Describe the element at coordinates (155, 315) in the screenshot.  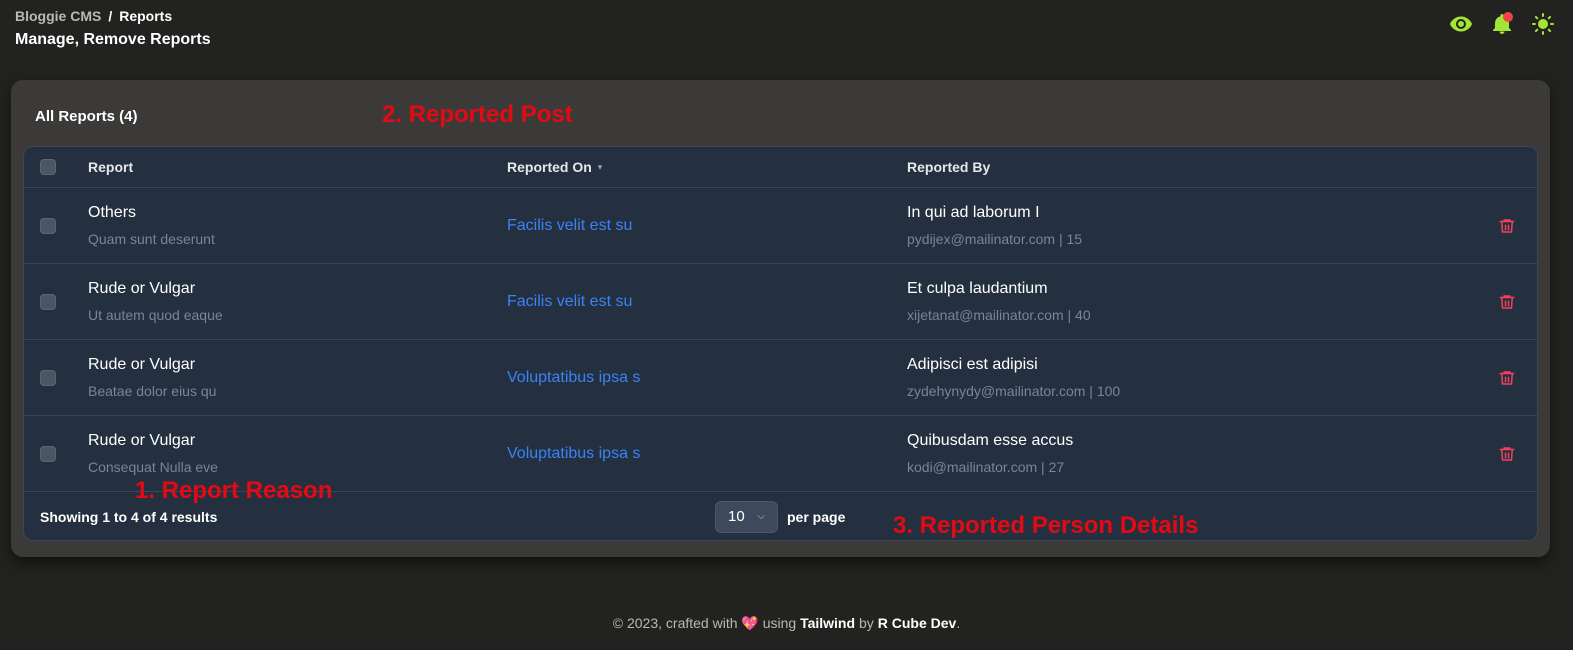
I see `report-detail: Ut autem quod eaque` at that location.